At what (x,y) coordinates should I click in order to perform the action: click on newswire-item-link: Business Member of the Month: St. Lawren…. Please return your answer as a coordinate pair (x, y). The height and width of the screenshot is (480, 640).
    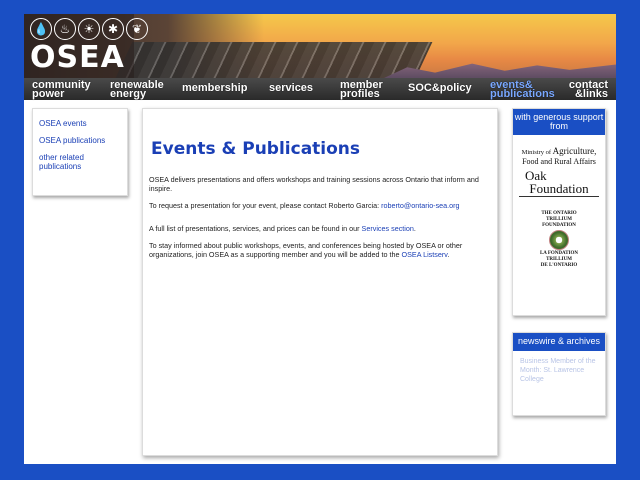
    Looking at the image, I should click on (561, 370).